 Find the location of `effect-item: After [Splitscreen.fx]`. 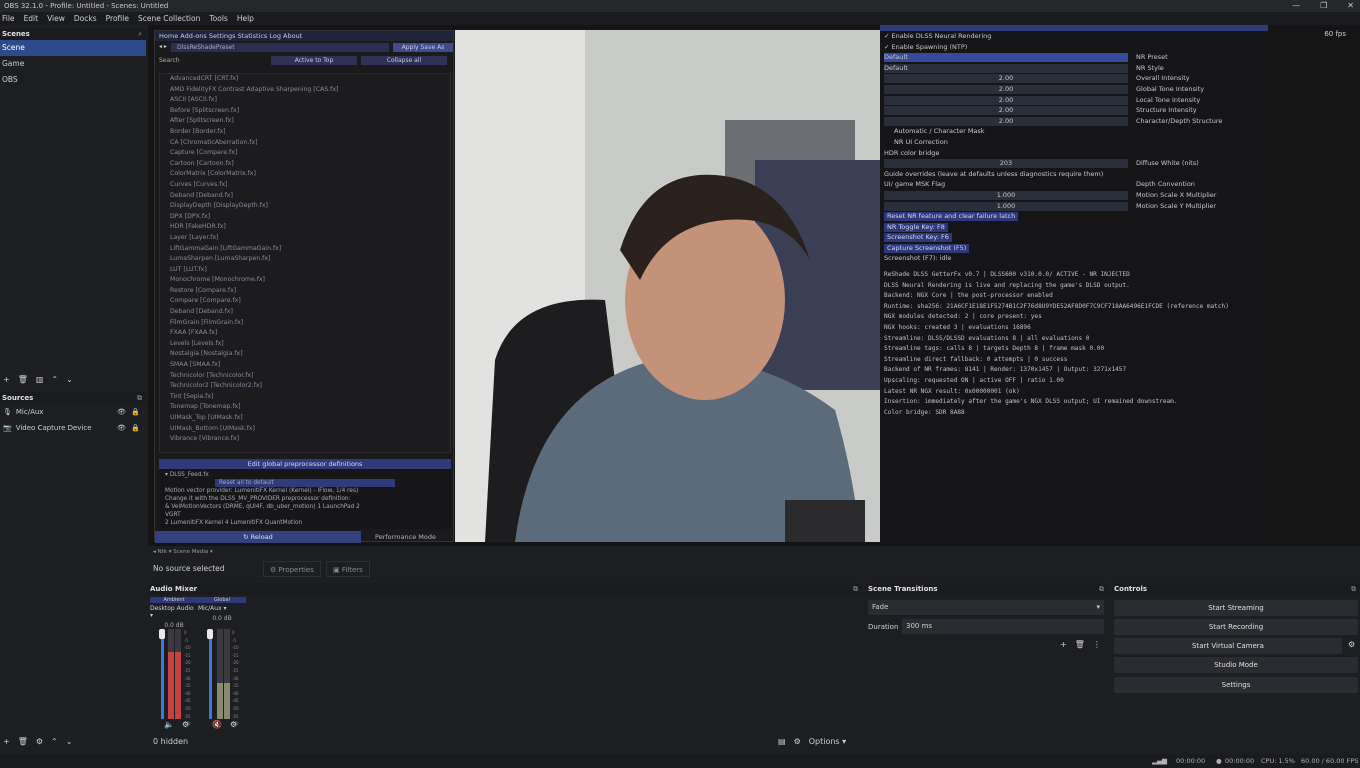

effect-item: After [Splitscreen.fx] is located at coordinates (310, 121).